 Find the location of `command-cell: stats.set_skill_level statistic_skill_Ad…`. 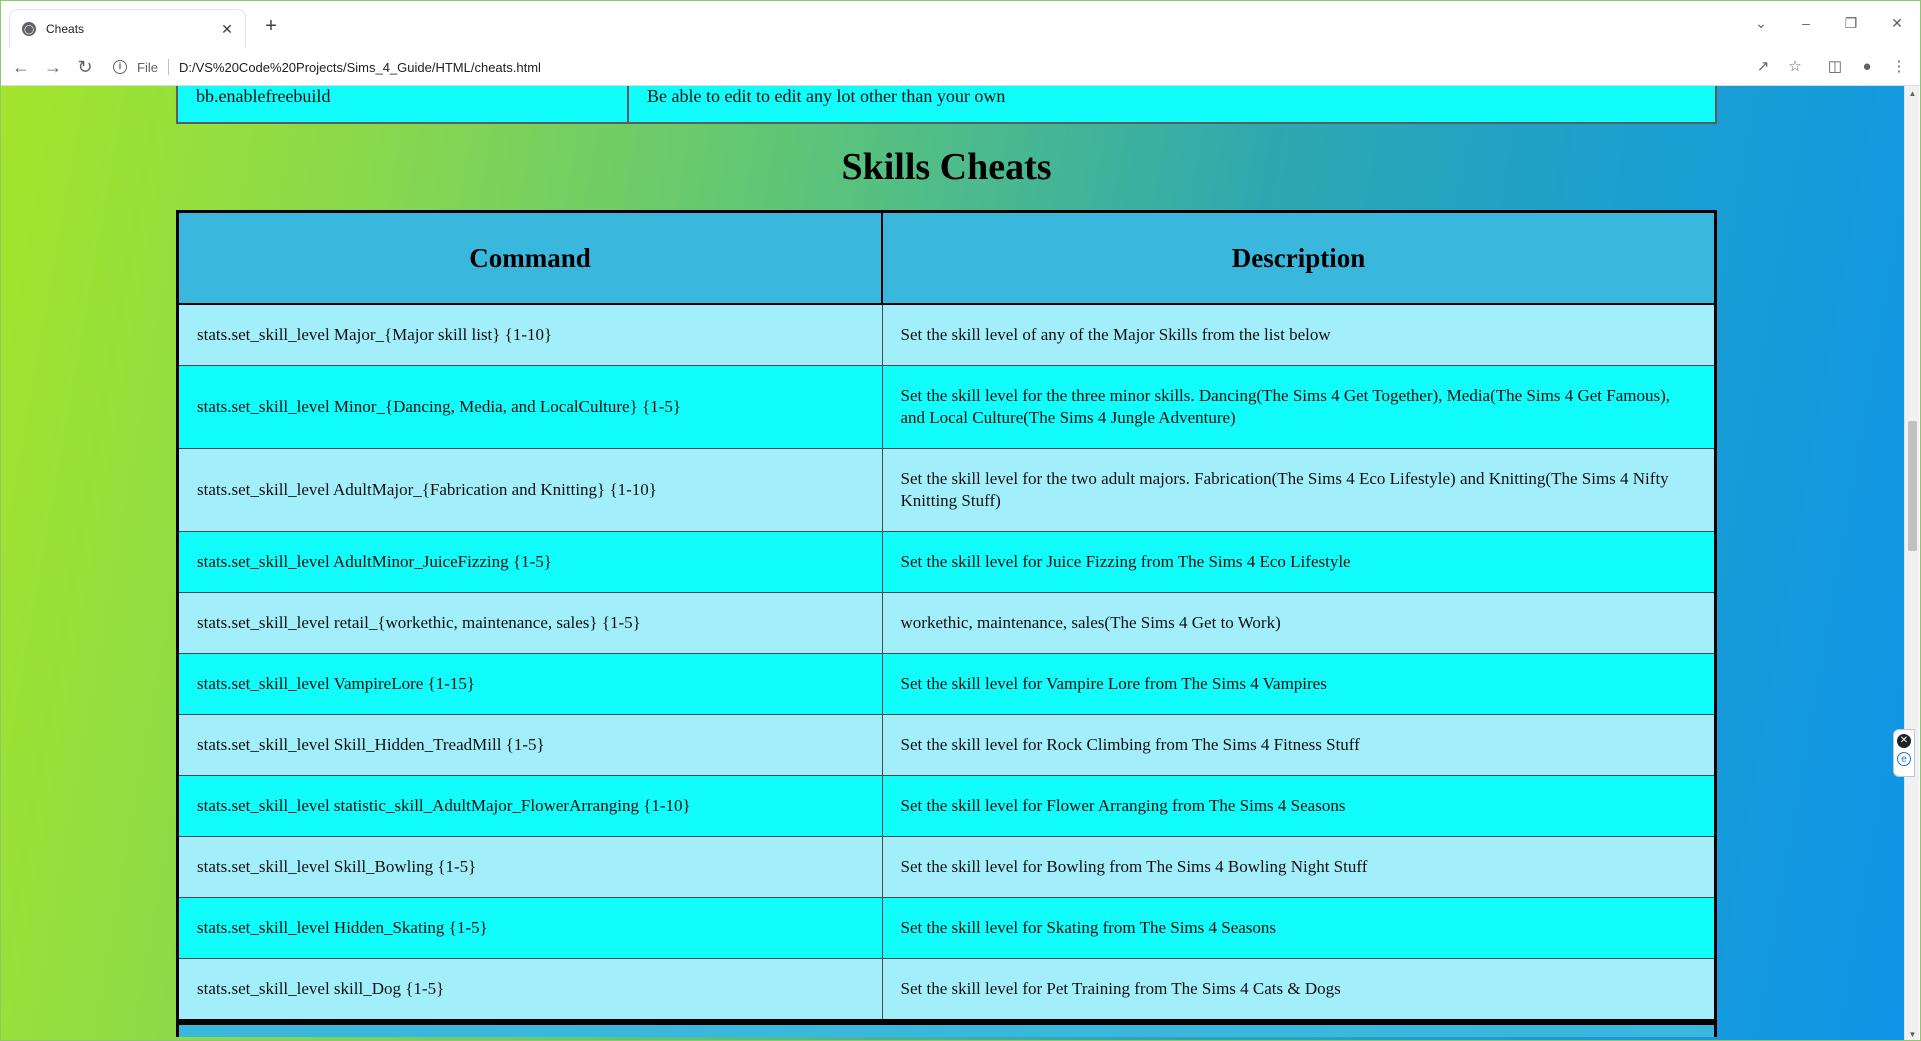

command-cell: stats.set_skill_level statistic_skill_Ad… is located at coordinates (530, 806).